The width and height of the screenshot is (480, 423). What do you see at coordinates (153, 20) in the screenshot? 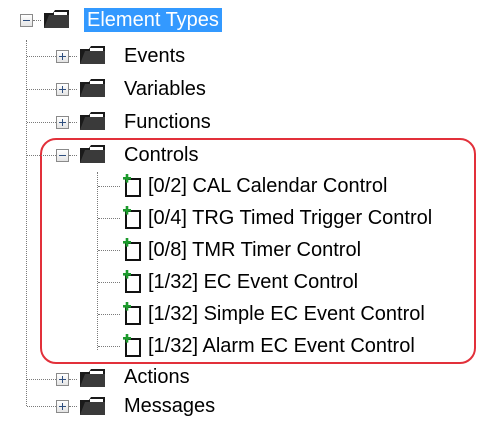
I see `tree-item-element-types: Element Types` at bounding box center [153, 20].